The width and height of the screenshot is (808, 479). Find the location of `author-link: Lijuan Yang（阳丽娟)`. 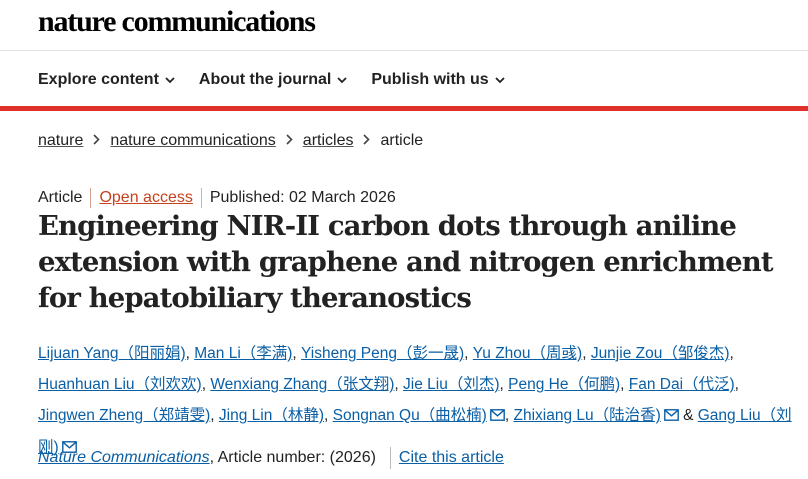

author-link: Lijuan Yang（阳丽娟) is located at coordinates (112, 353).